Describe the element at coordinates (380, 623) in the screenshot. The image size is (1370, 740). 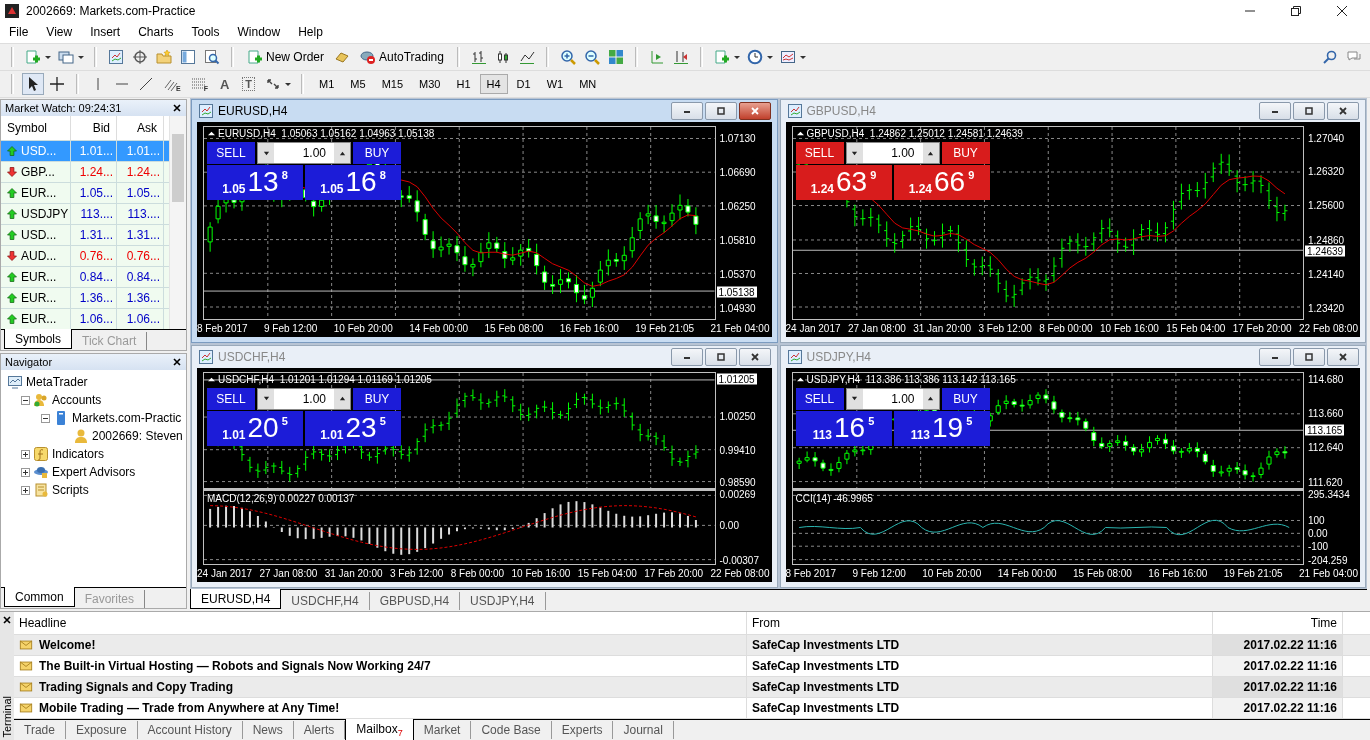
I see `column-header: Headline` at that location.